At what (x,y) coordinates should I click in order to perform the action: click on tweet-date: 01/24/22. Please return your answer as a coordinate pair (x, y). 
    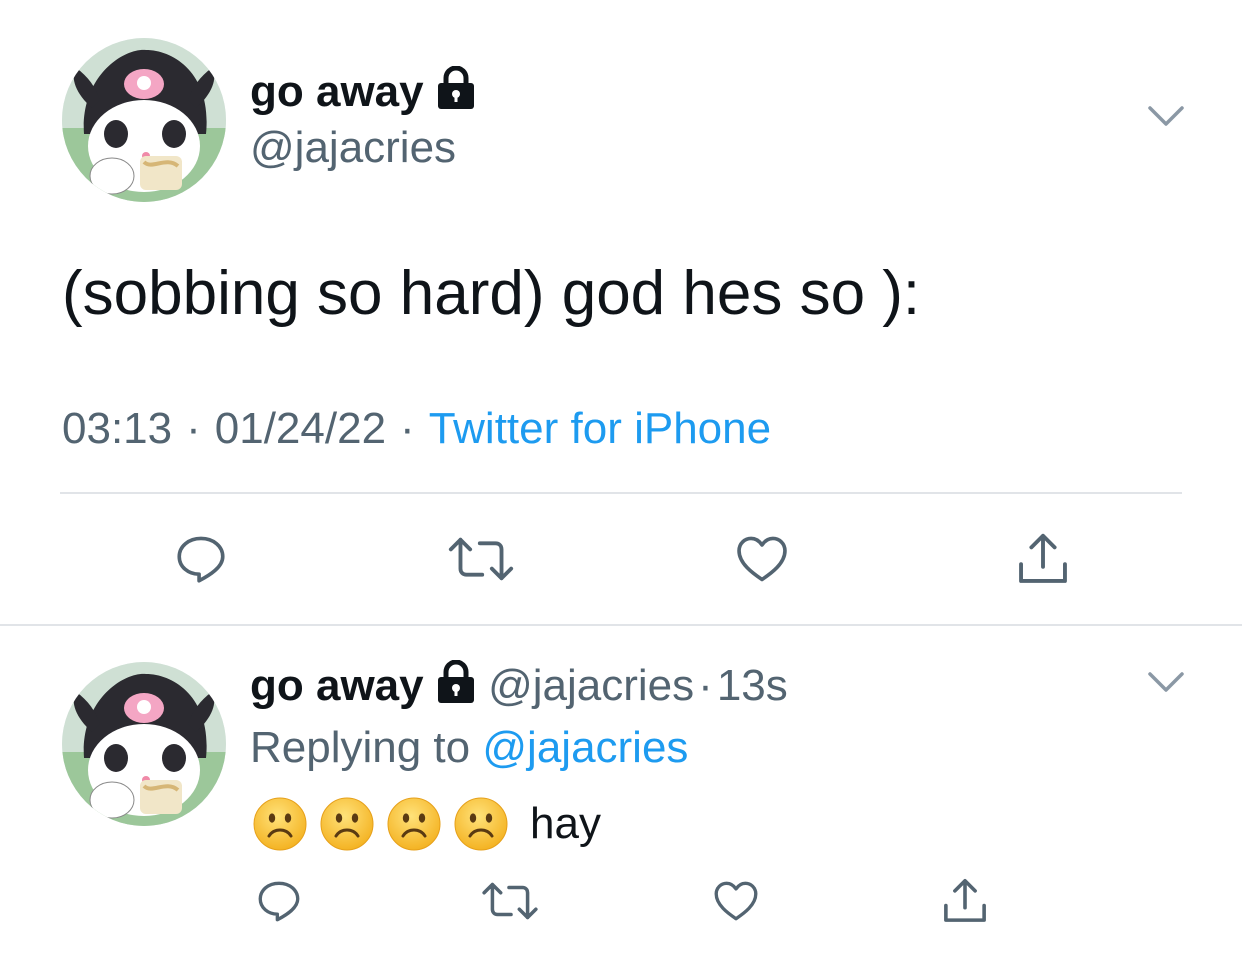
    Looking at the image, I should click on (300, 428).